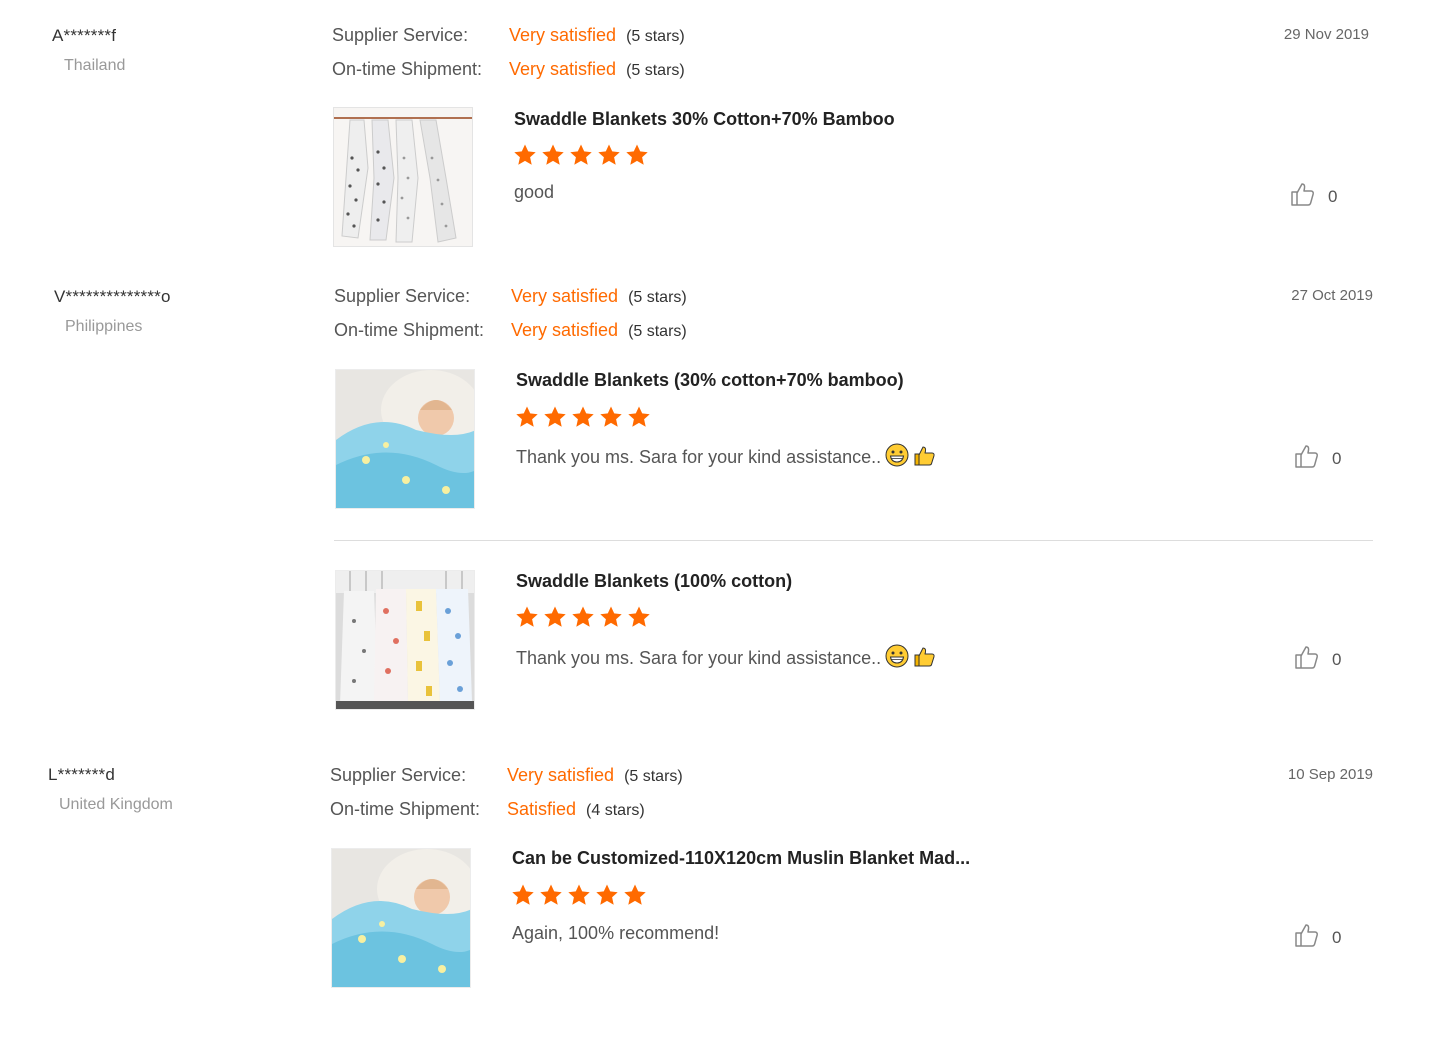  What do you see at coordinates (1326, 34) in the screenshot?
I see `review-date: 29 Nov 2019` at bounding box center [1326, 34].